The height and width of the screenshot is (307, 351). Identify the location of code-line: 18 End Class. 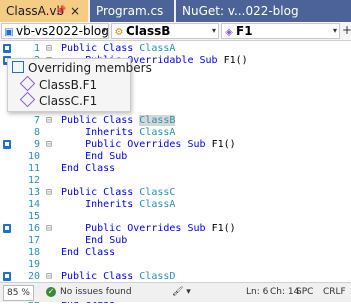
(175, 253).